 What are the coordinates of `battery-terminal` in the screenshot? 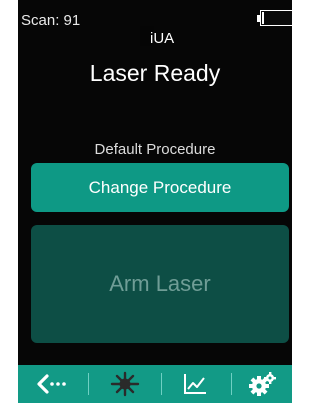 It's located at (259, 18).